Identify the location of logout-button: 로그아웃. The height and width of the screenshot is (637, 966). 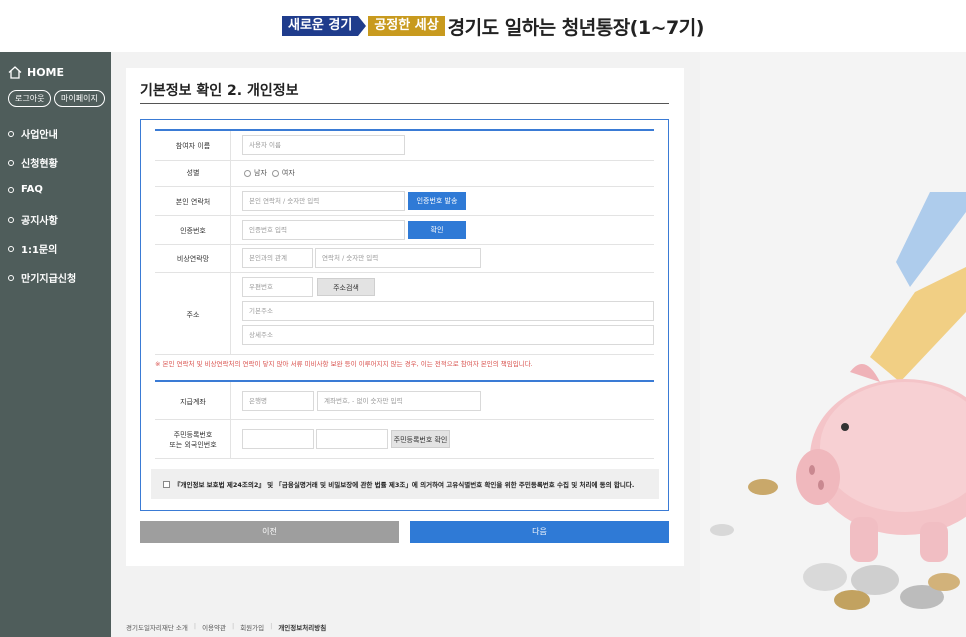
(30, 98).